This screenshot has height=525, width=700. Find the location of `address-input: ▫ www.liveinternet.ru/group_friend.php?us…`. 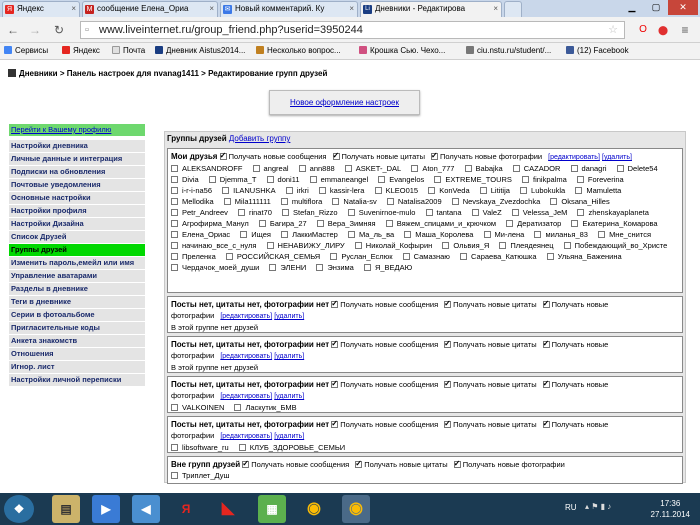

address-input: ▫ www.liveinternet.ru/group_friend.php?us… is located at coordinates (352, 30).